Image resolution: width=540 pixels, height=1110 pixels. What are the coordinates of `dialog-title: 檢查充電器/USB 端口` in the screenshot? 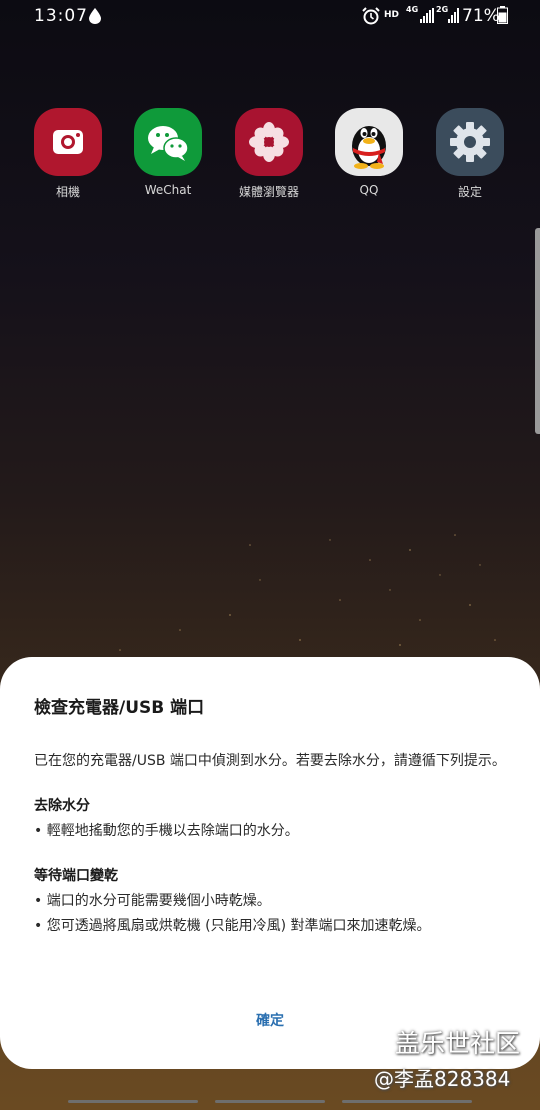 It's located at (119, 708).